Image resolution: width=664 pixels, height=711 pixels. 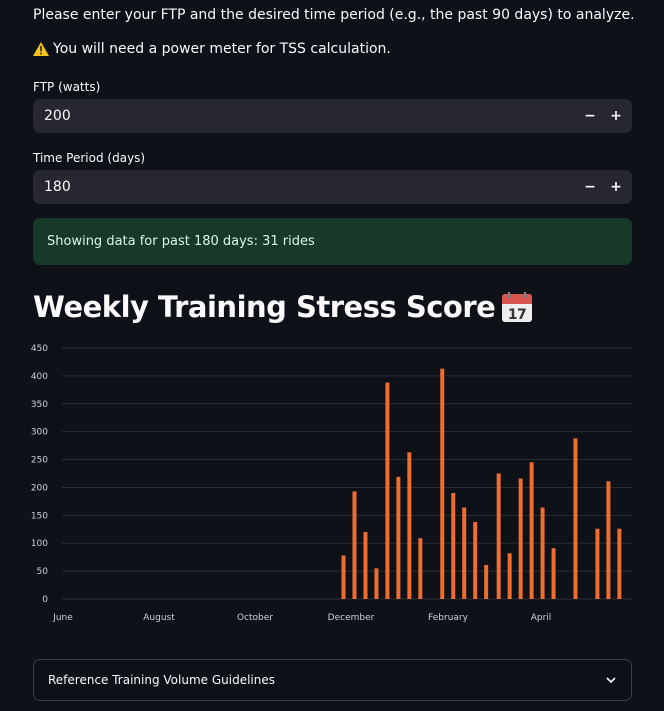 What do you see at coordinates (448, 618) in the screenshot?
I see `x-tick-label: February` at bounding box center [448, 618].